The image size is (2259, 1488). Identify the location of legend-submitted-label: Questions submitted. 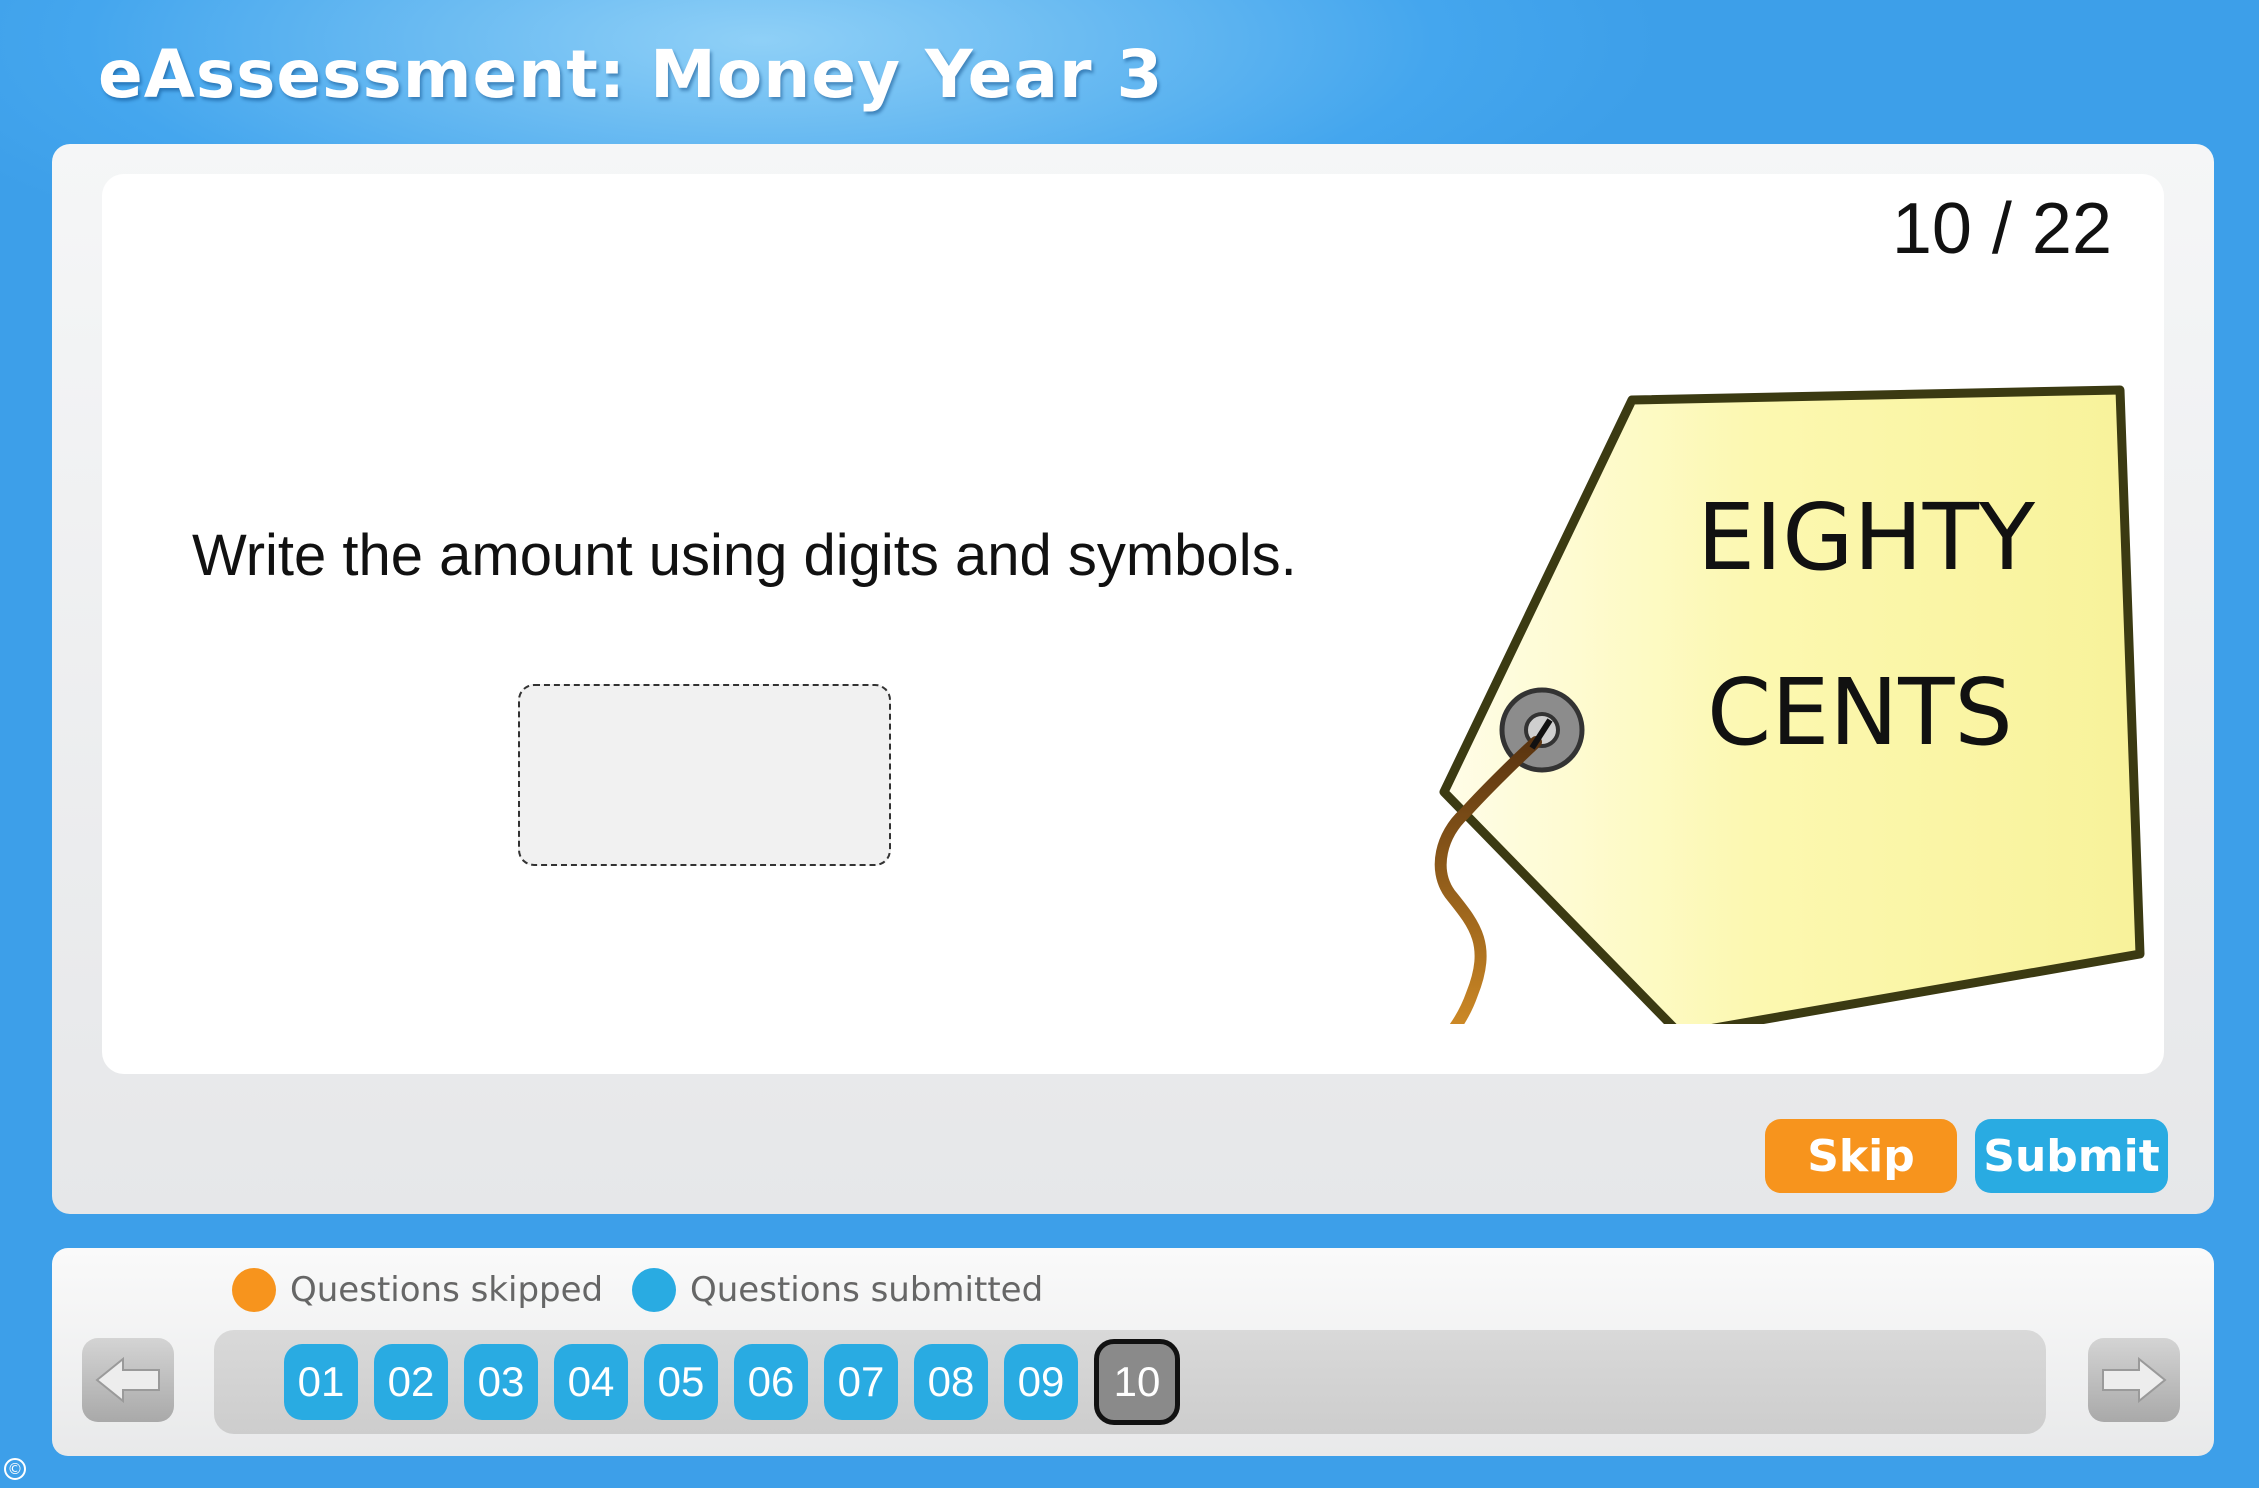
(867, 1290).